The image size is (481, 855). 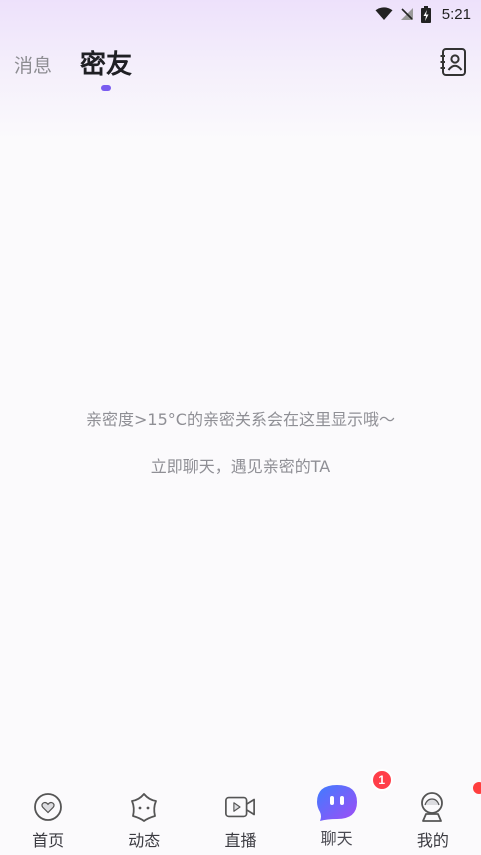 What do you see at coordinates (240, 466) in the screenshot?
I see `empty-state-hint: 立即聊天，遇见亲密的TA` at bounding box center [240, 466].